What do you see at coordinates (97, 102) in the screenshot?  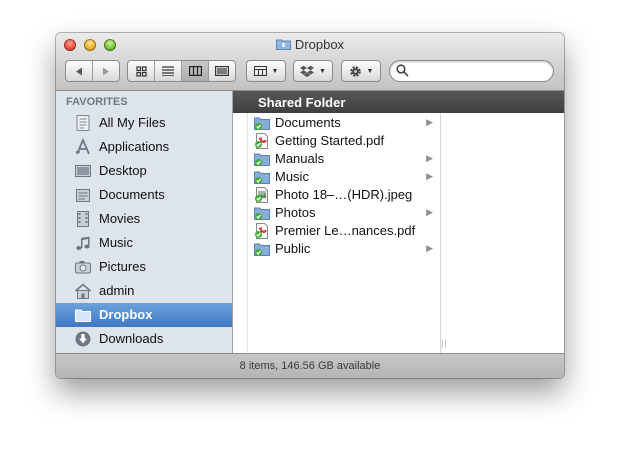 I see `sidebar-header-favorites: FAVORITES` at bounding box center [97, 102].